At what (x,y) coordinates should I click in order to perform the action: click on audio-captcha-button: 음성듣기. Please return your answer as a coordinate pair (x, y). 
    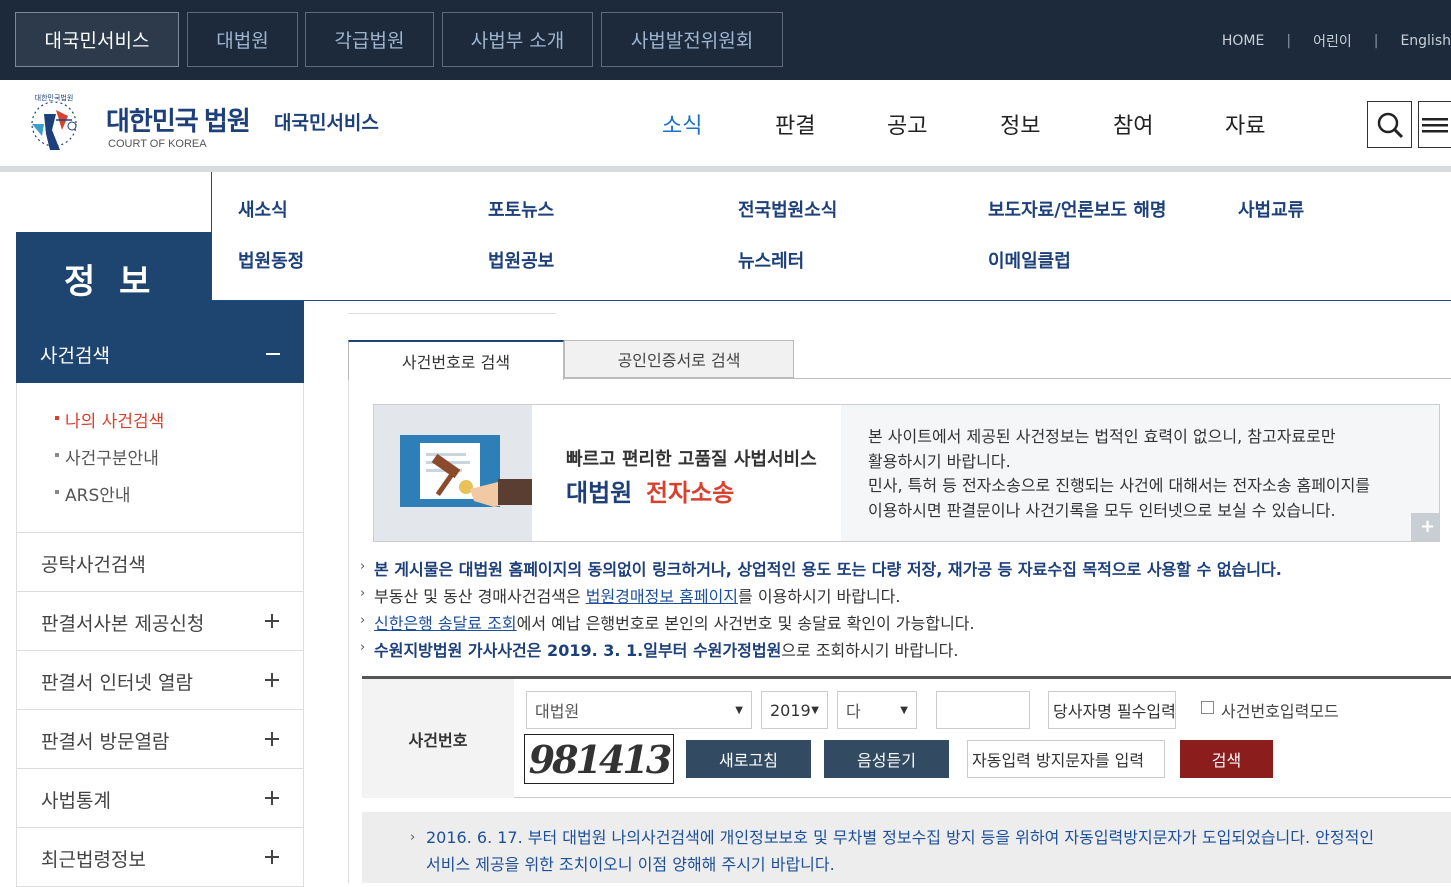
    Looking at the image, I should click on (886, 759).